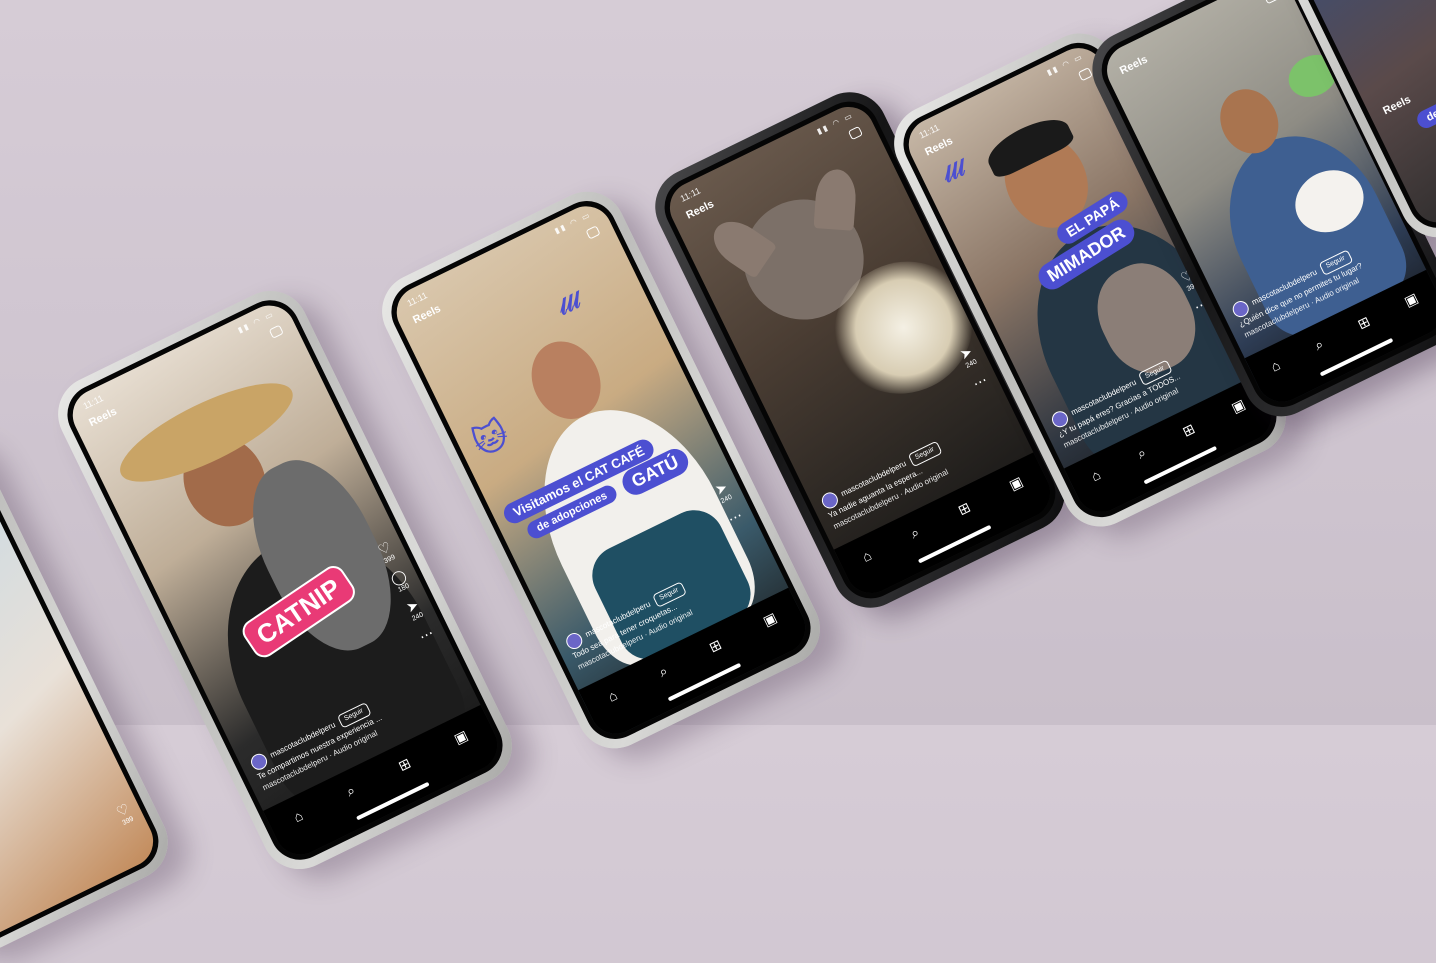 The image size is (1436, 963). Describe the element at coordinates (124, 813) in the screenshot. I see `like-button: ♡ 399` at that location.